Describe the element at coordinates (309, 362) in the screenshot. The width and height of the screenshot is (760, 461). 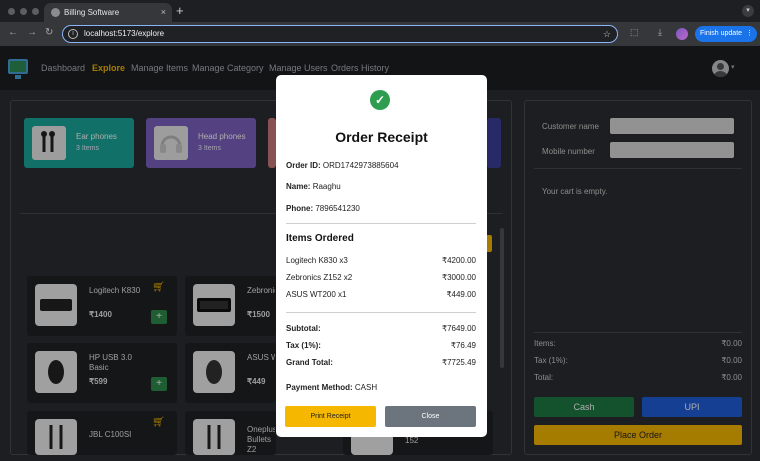
I see `grand-total-label: Grand Total:` at that location.